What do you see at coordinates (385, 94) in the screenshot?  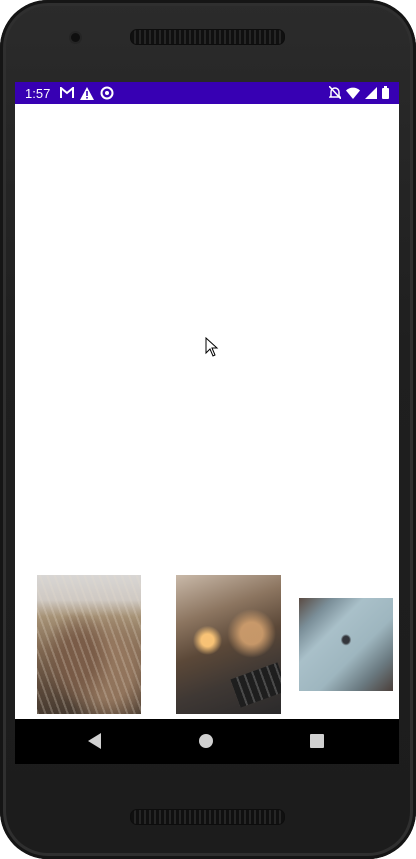 I see `battery-icon` at bounding box center [385, 94].